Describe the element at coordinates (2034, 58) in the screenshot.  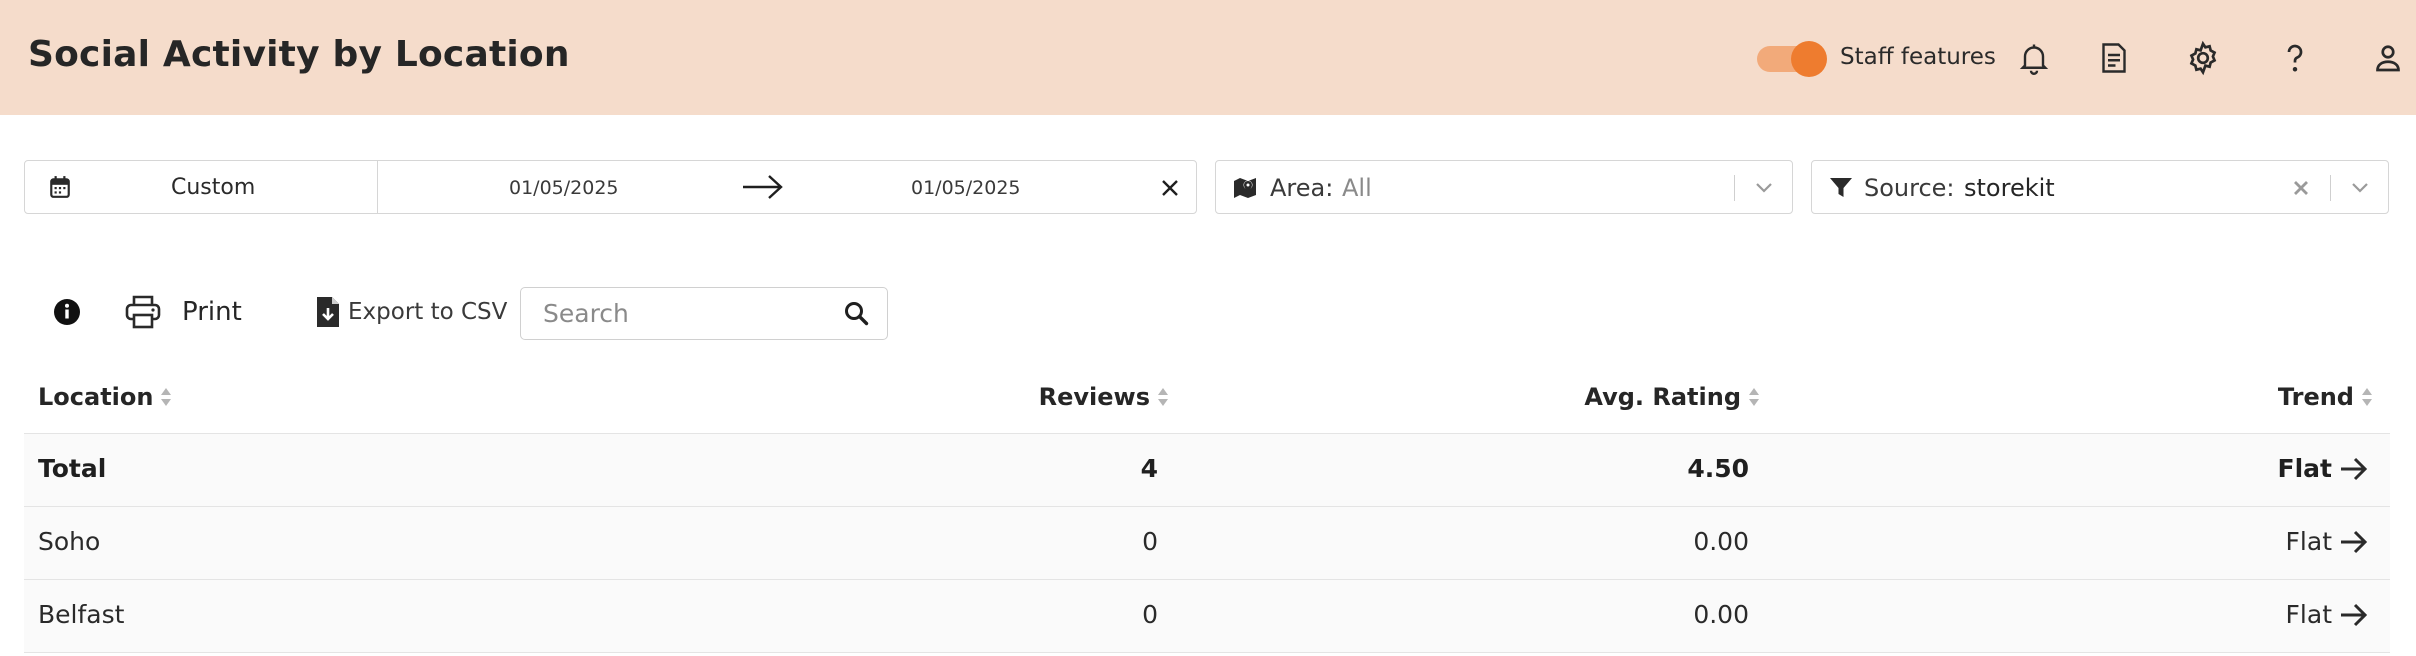
I see `bell-icon` at that location.